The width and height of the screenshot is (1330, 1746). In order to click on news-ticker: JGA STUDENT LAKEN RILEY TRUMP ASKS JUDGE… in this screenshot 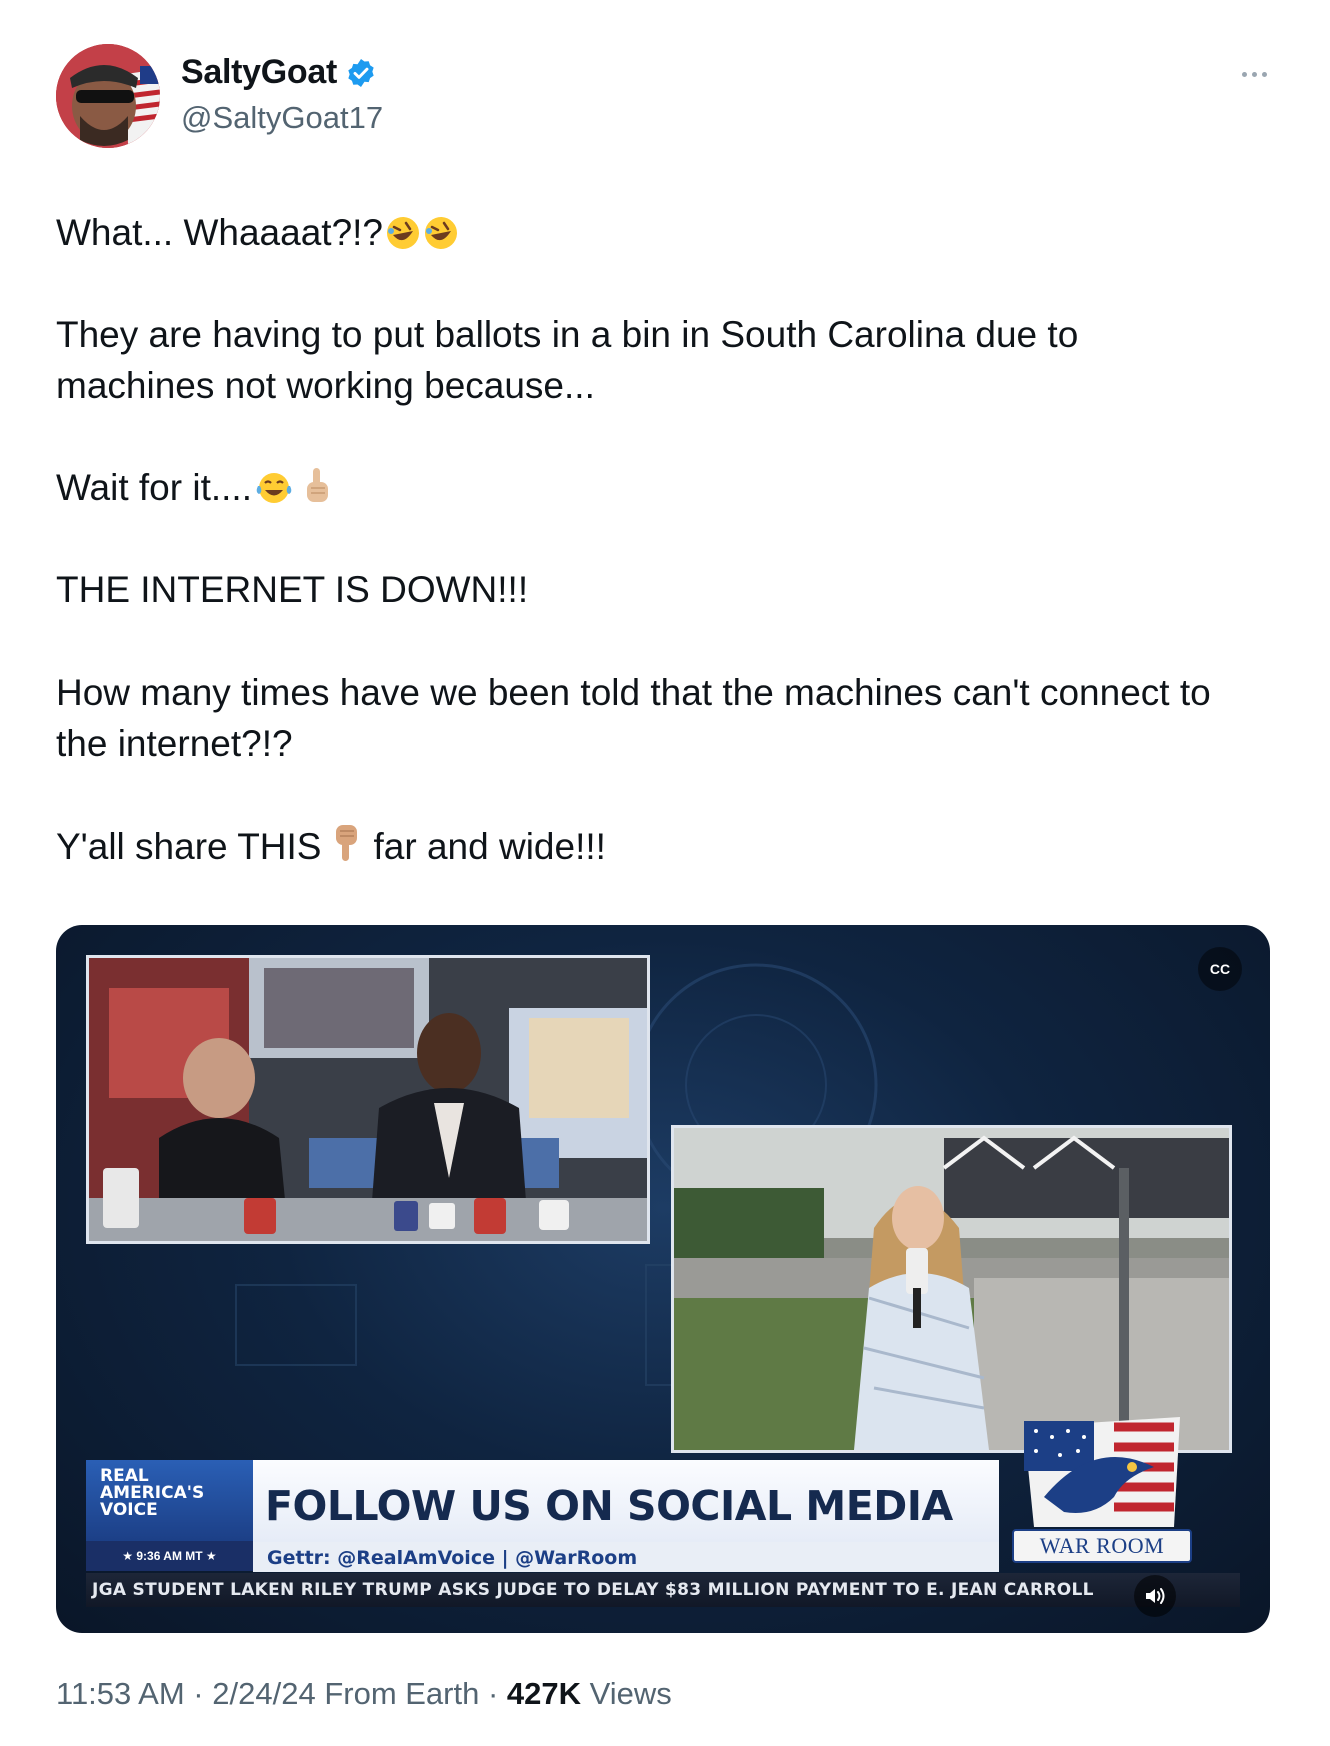, I will do `click(663, 1590)`.